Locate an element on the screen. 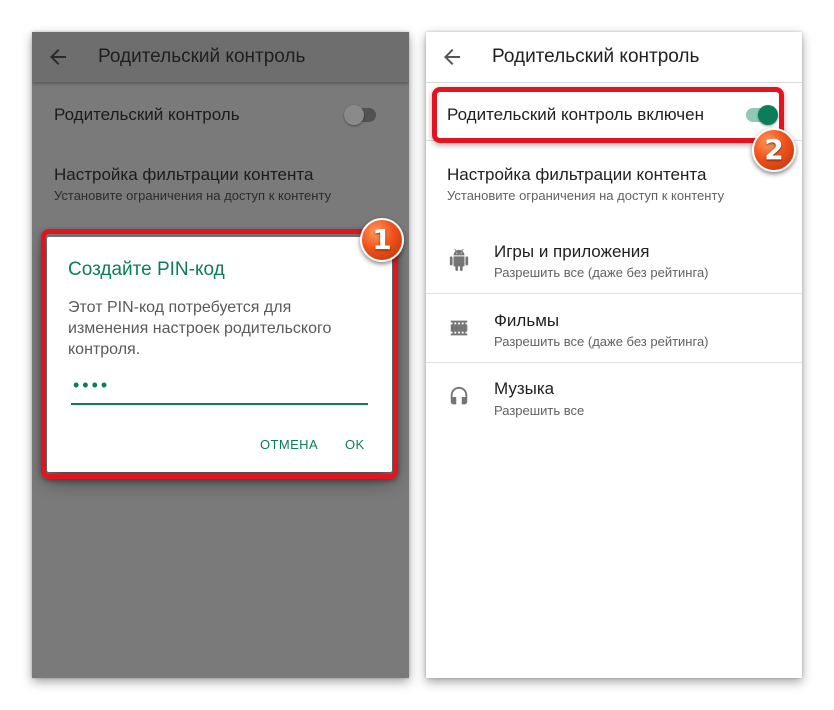  ok-button: OK is located at coordinates (355, 444).